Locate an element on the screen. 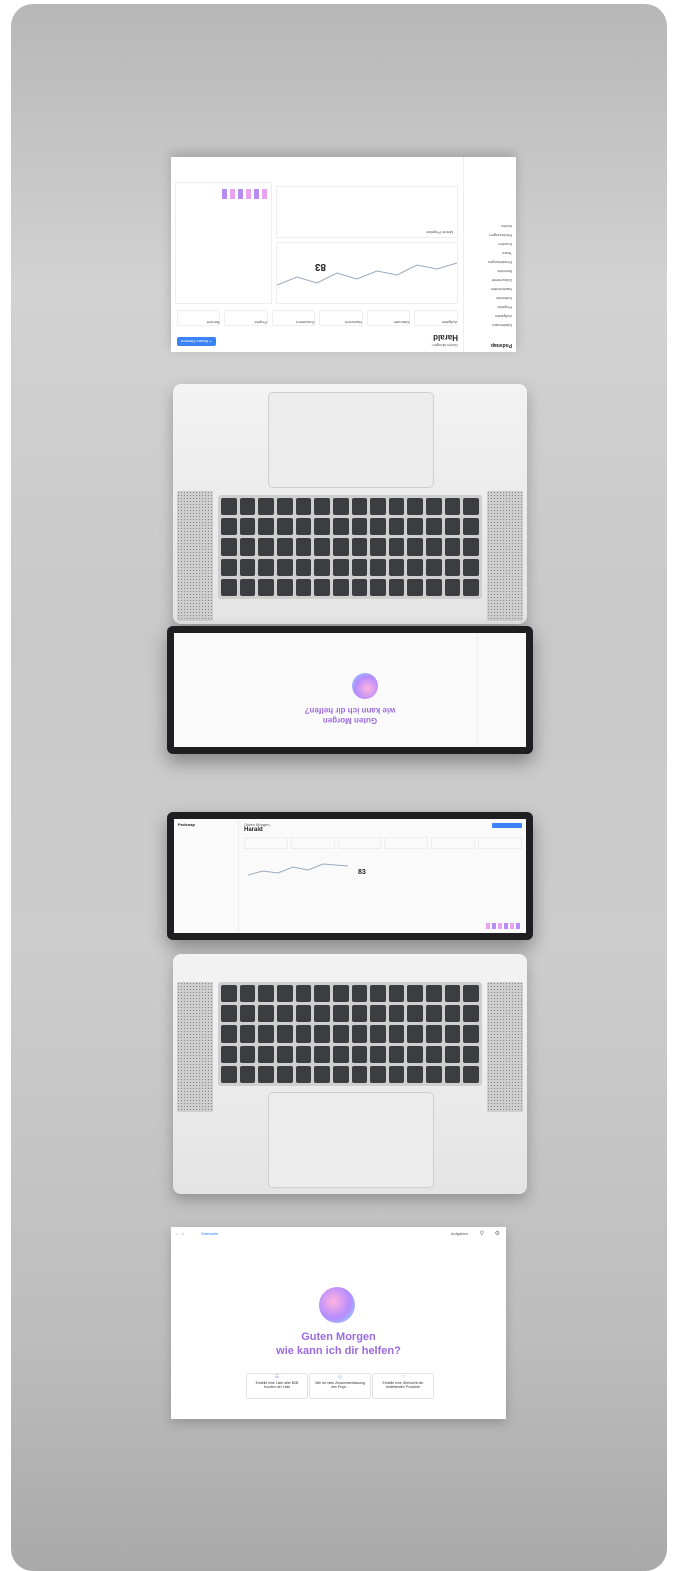  sidebar-item: Nachrichten is located at coordinates (500, 287).